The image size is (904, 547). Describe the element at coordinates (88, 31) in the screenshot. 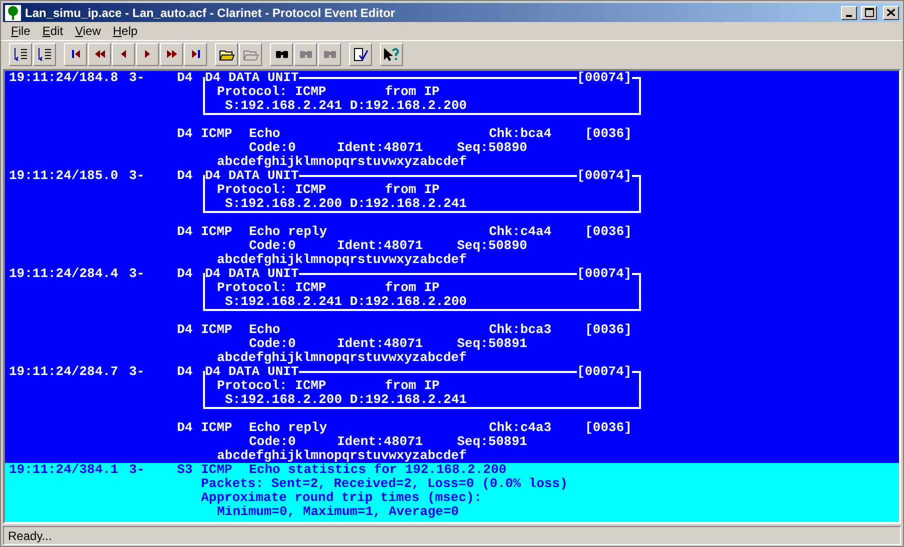

I see `menu-item: View` at that location.